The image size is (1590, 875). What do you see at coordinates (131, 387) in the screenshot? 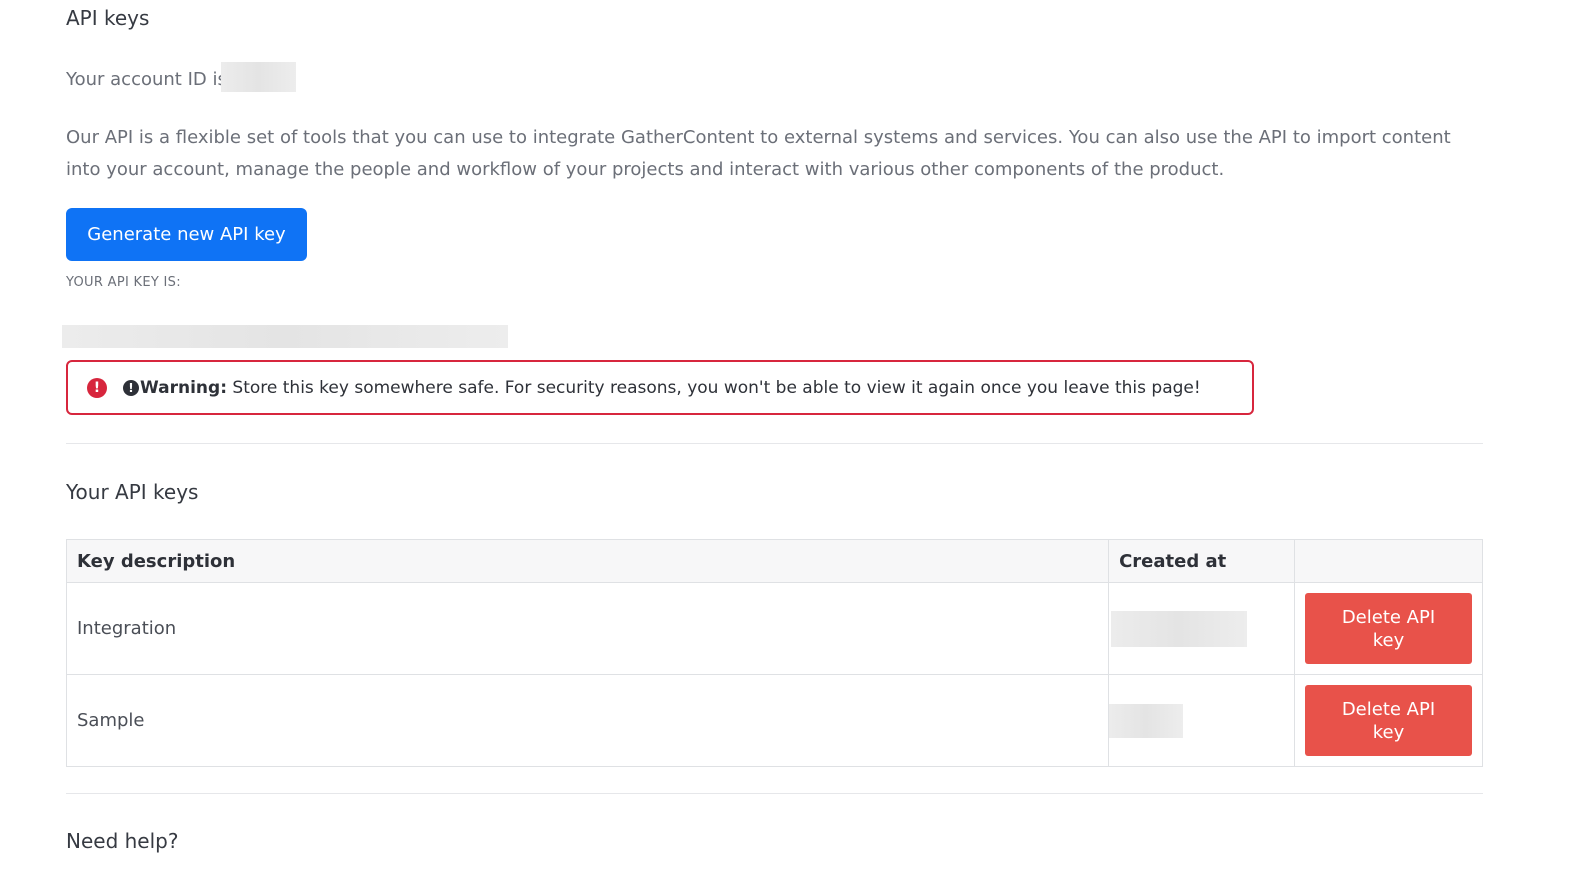
I see `exclamation-icon: !` at bounding box center [131, 387].